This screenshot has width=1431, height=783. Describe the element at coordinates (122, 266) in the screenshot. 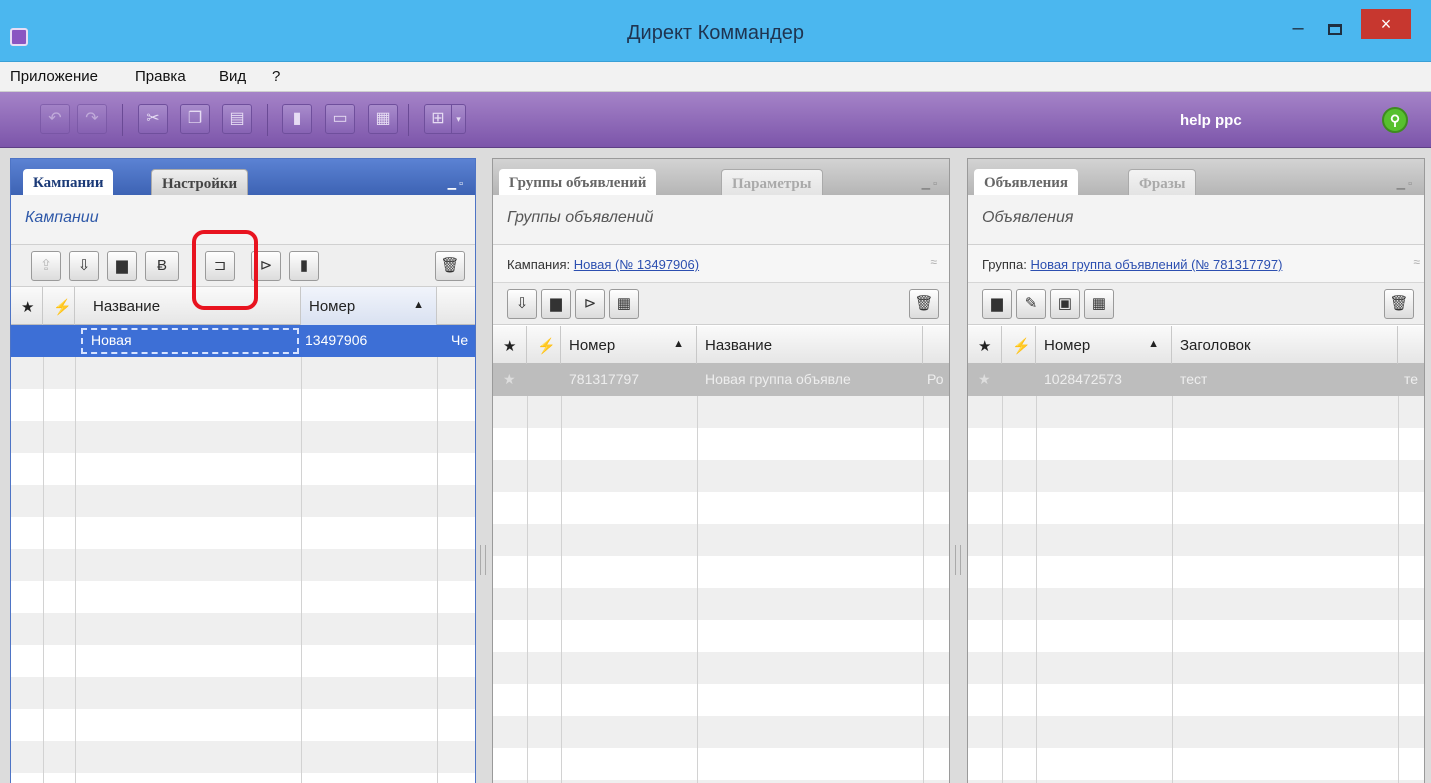

I see `new-campaign-button: ▆` at that location.